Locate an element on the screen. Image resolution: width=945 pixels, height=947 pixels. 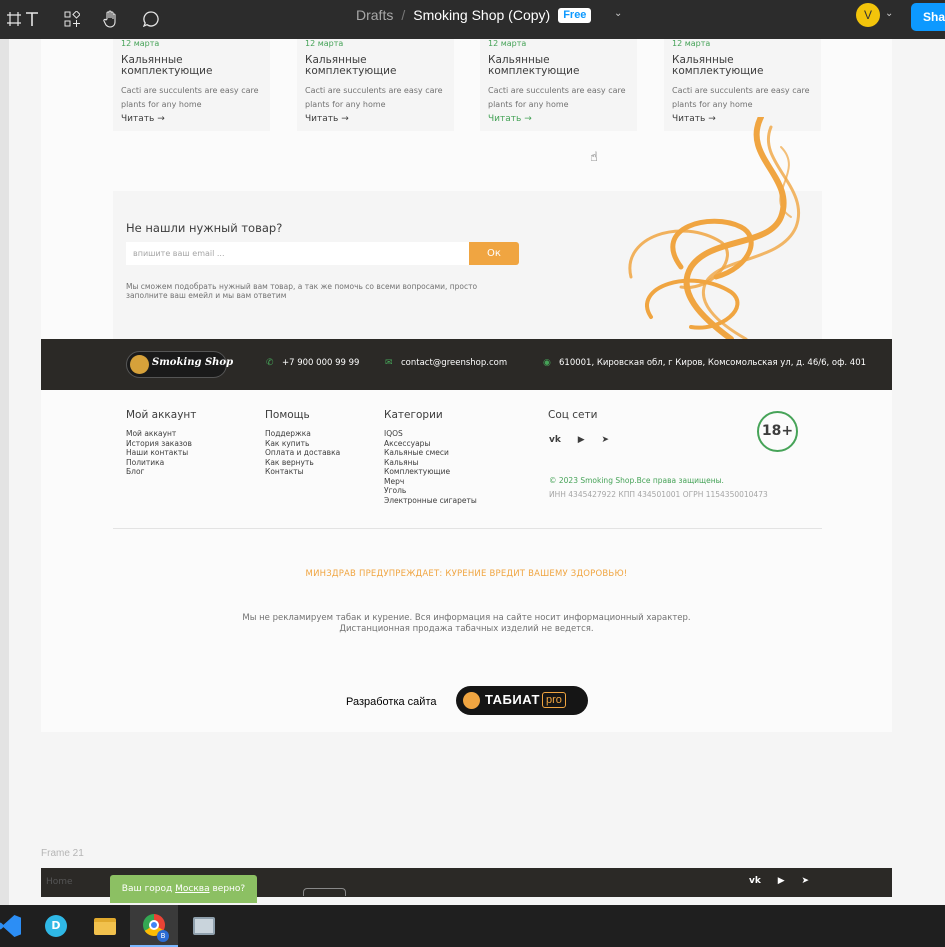
os-taskbar: D B is located at coordinates (472, 926).